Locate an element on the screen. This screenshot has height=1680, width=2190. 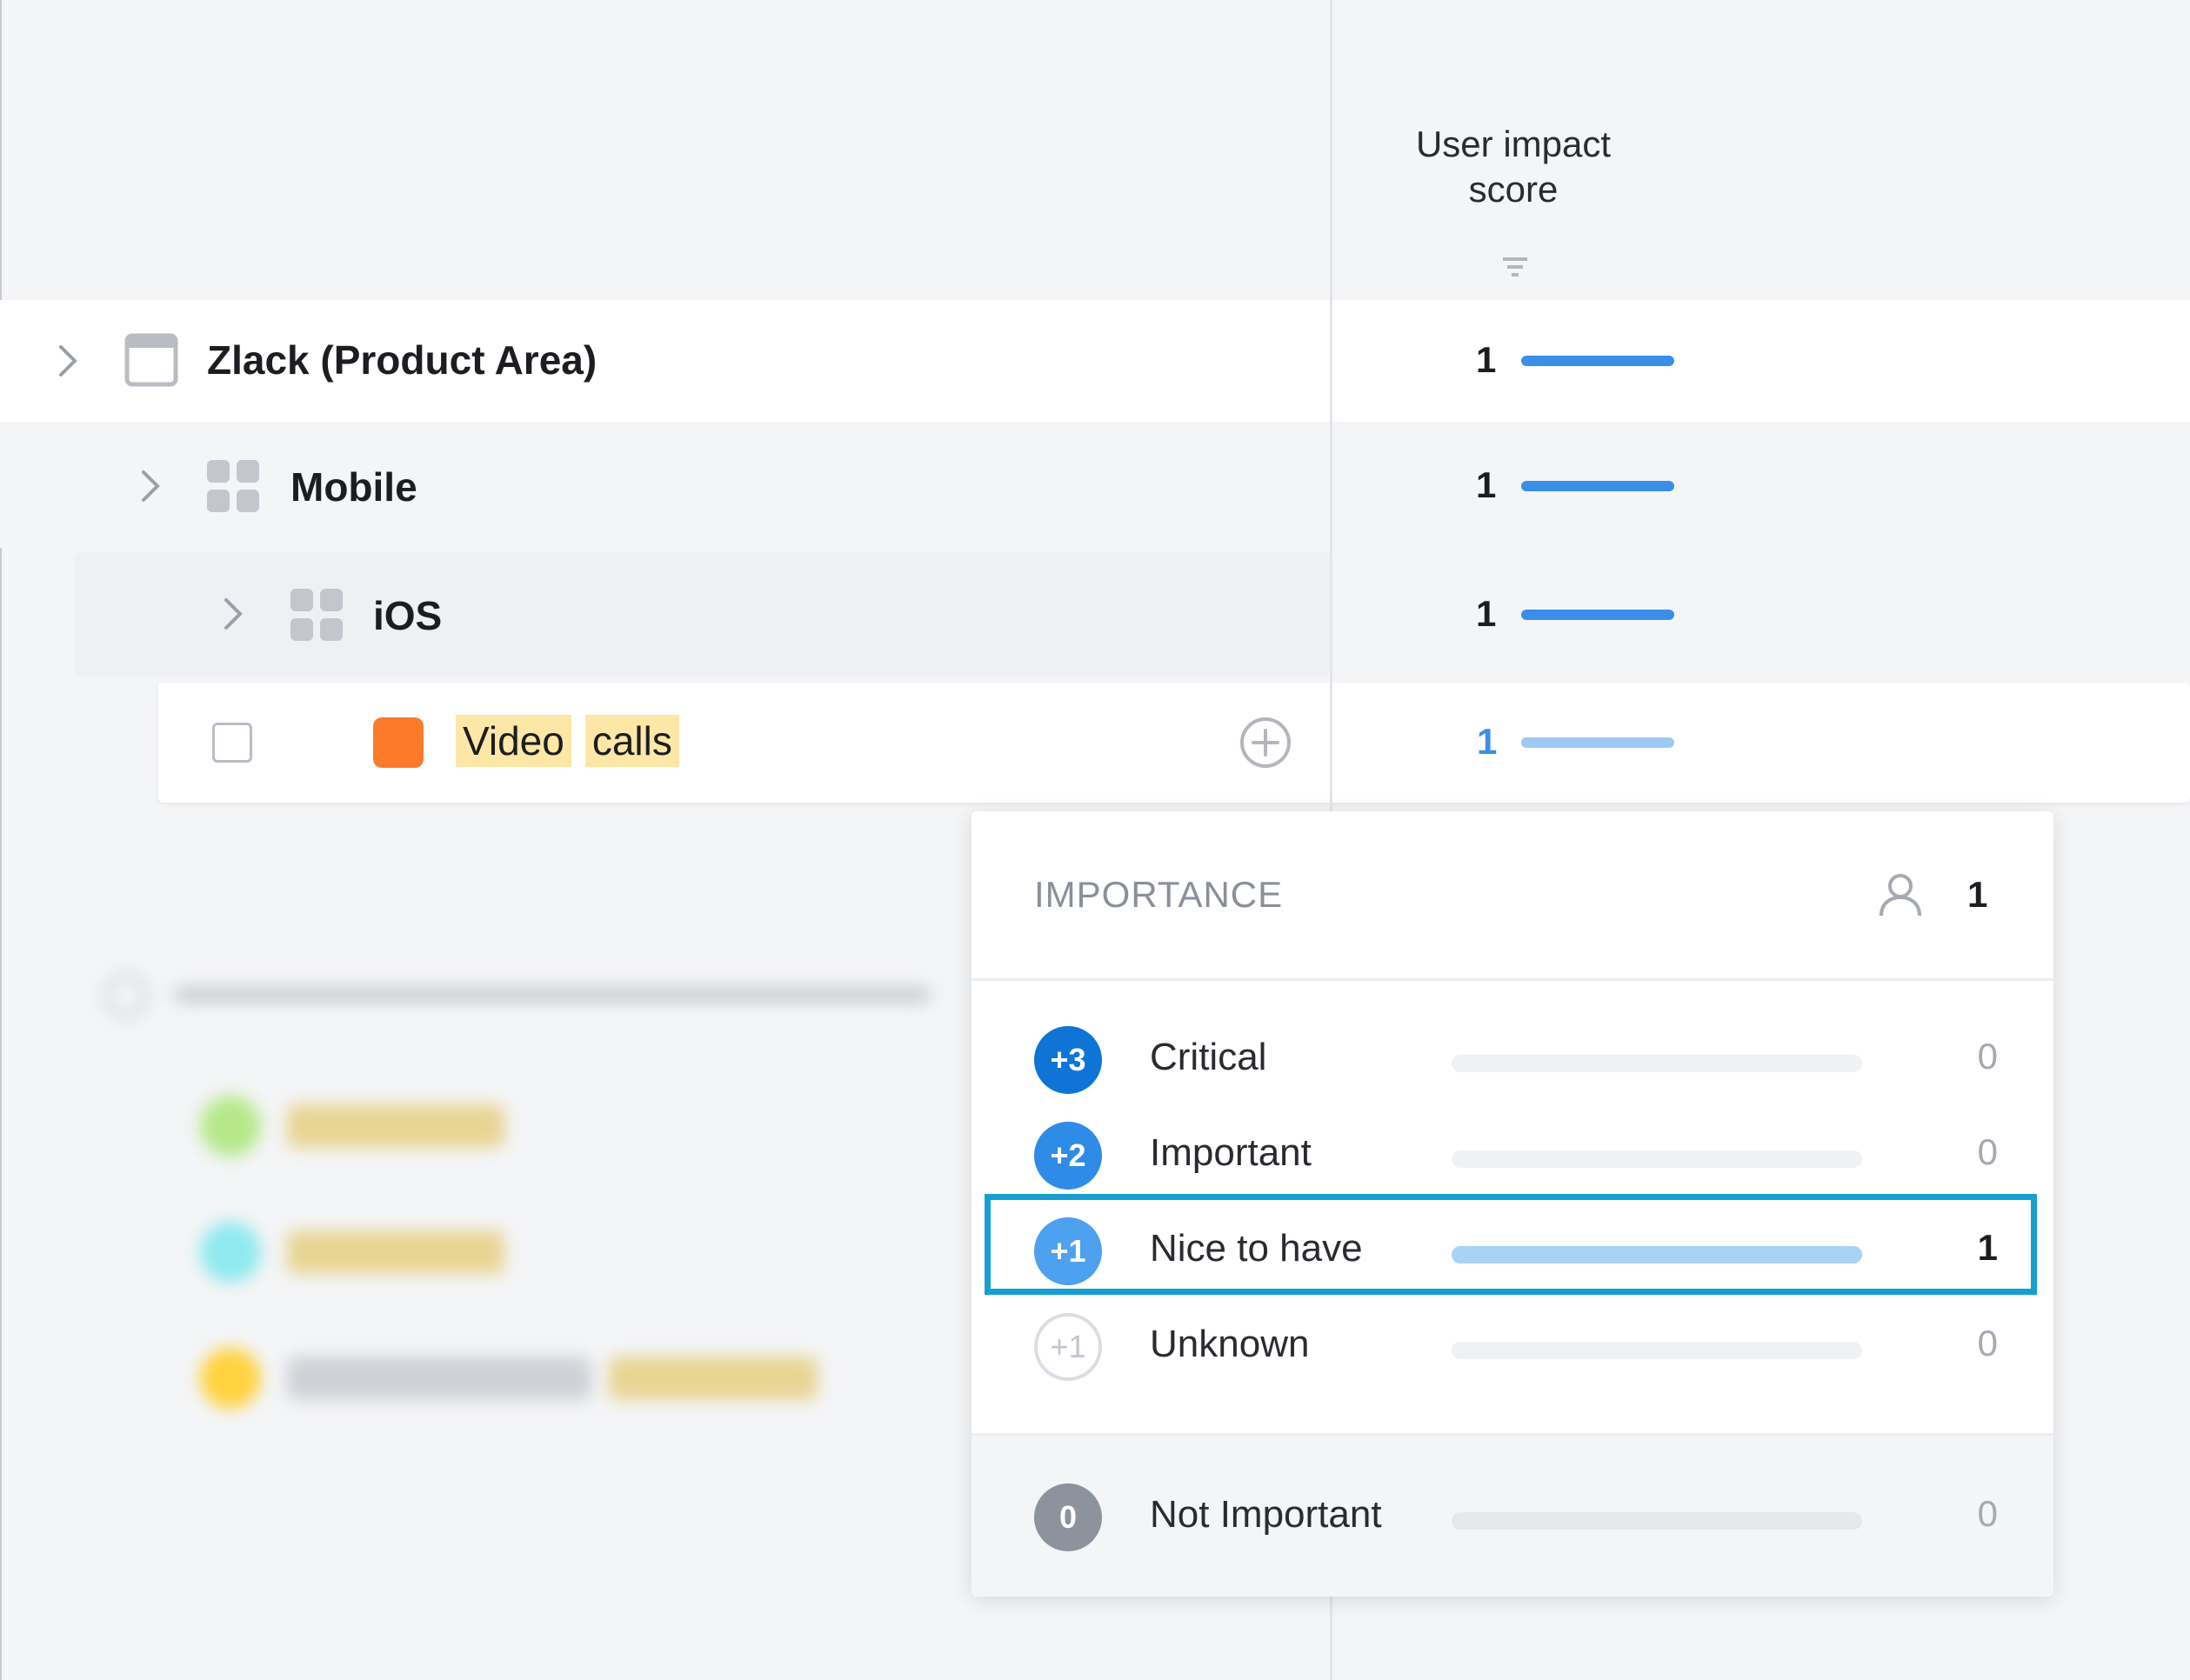
importance-option-not-important: 0 Not Important 0 is located at coordinates (1512, 1516).